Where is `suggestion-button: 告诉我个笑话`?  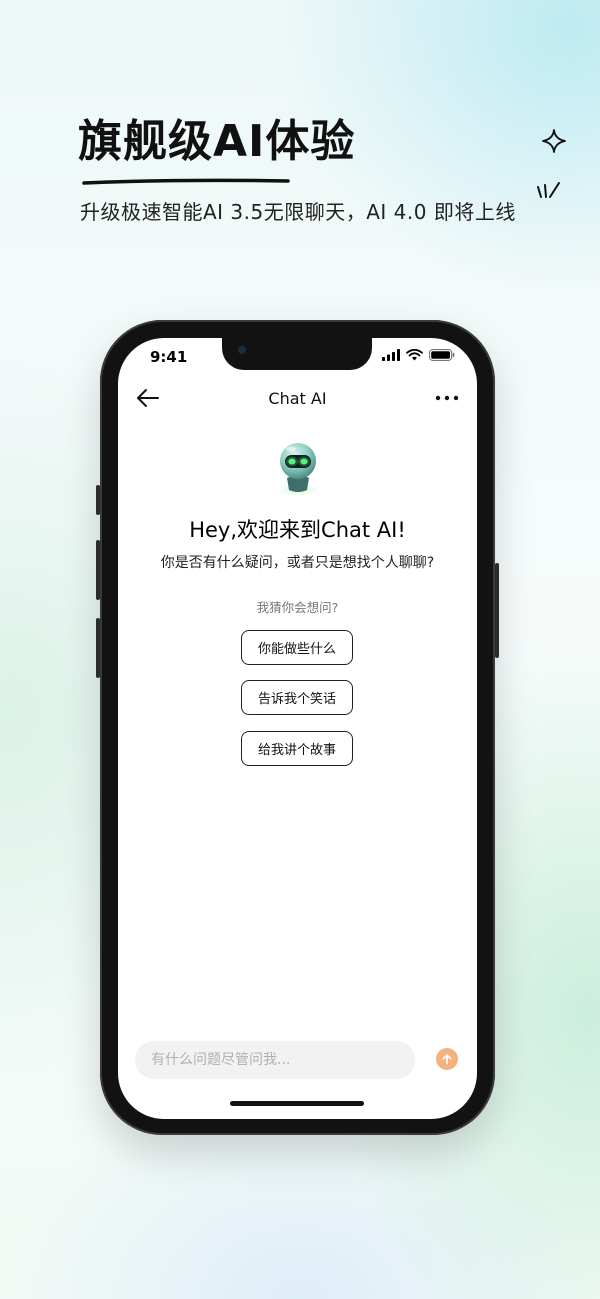
suggestion-button: 告诉我个笑话 is located at coordinates (297, 697).